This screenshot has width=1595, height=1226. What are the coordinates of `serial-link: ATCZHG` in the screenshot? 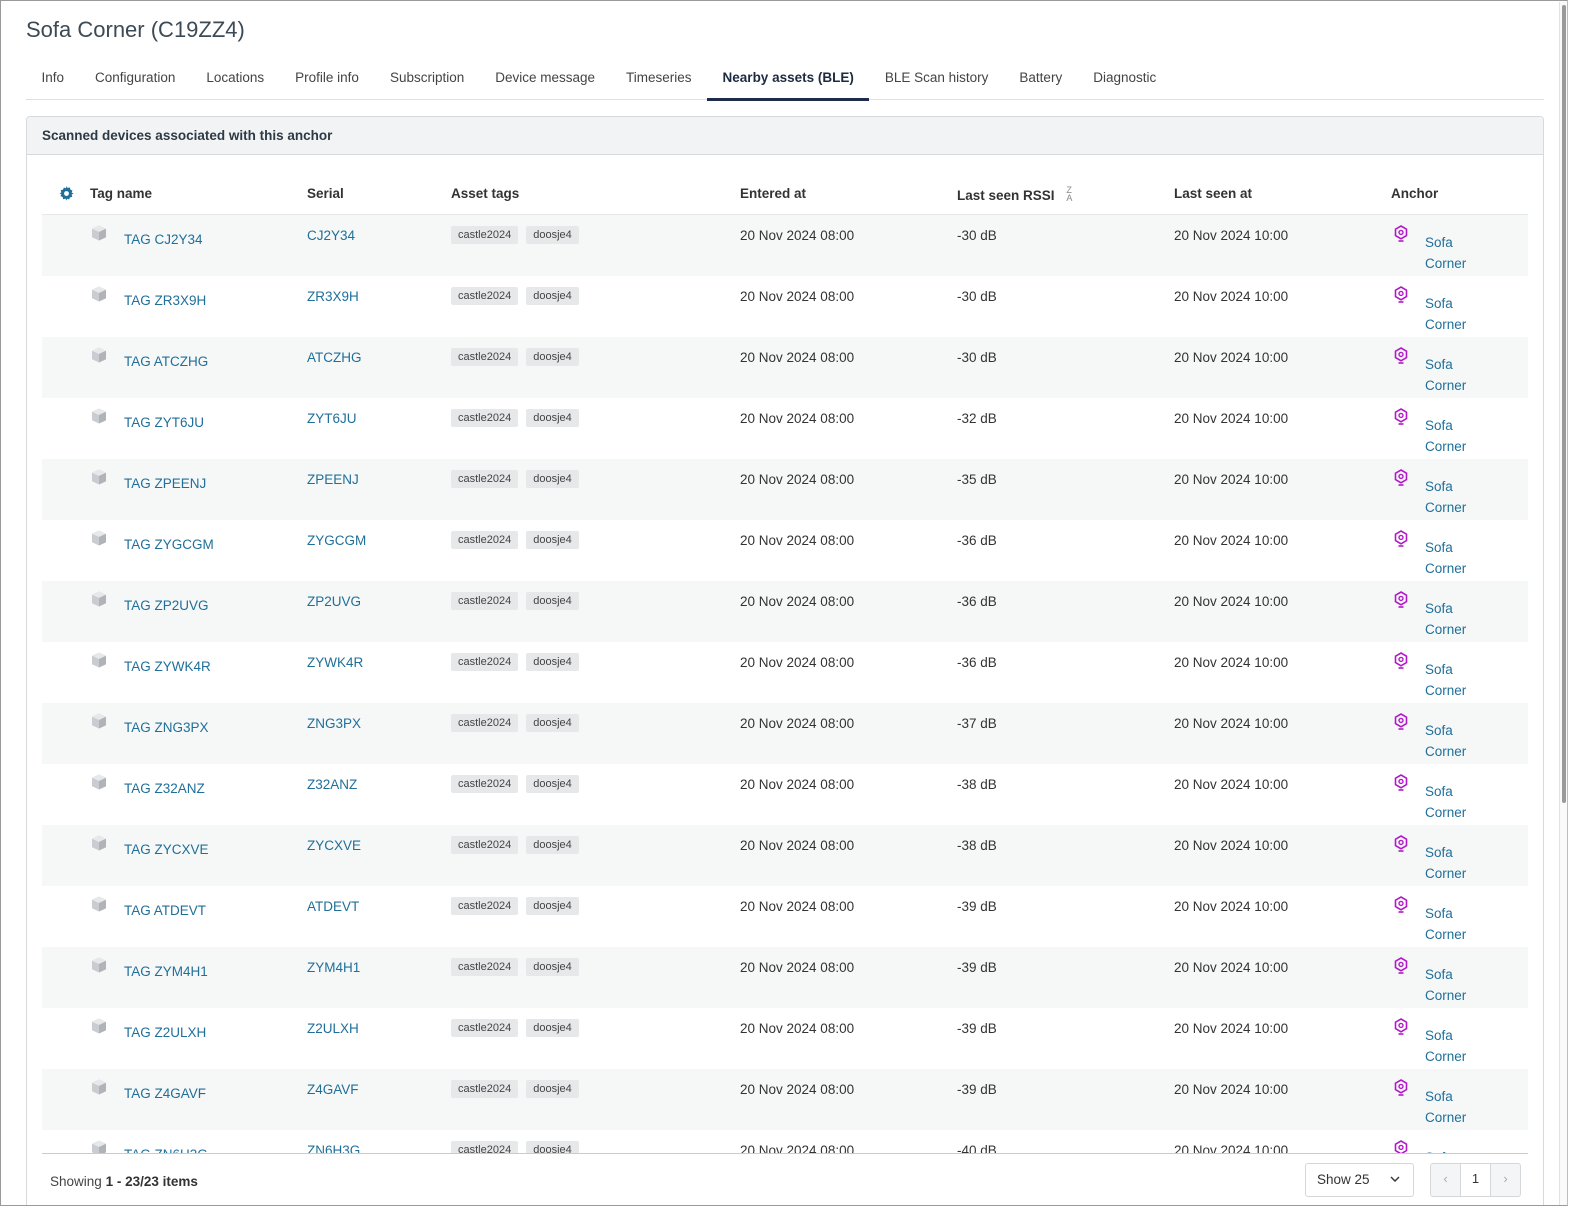 It's located at (334, 357).